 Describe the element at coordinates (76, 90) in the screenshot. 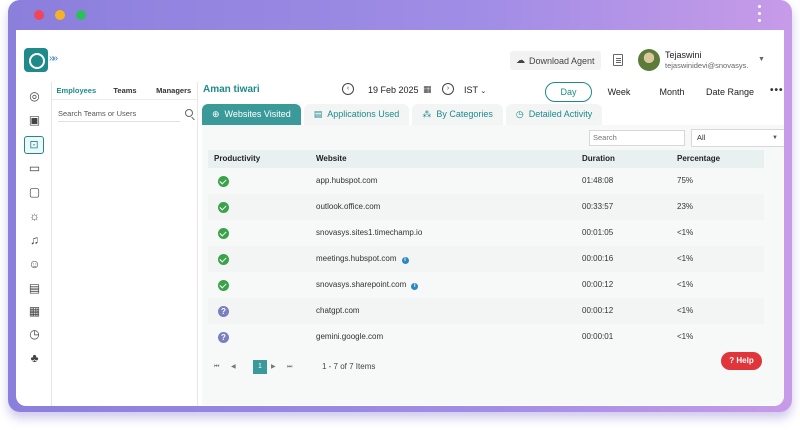

I see `tab-employees: Employees` at that location.